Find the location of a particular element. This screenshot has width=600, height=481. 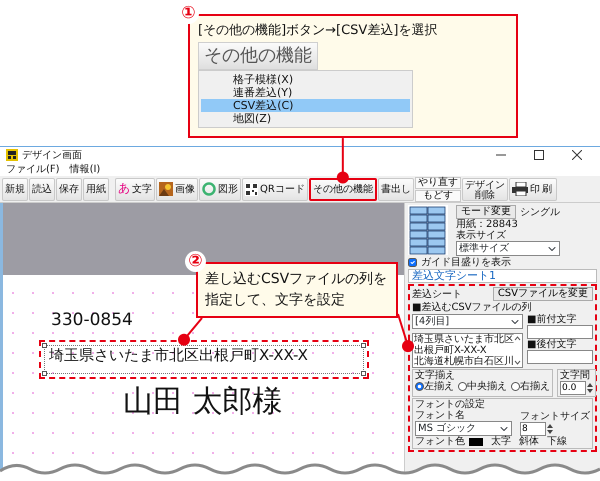

label: フォント名 is located at coordinates (440, 416).